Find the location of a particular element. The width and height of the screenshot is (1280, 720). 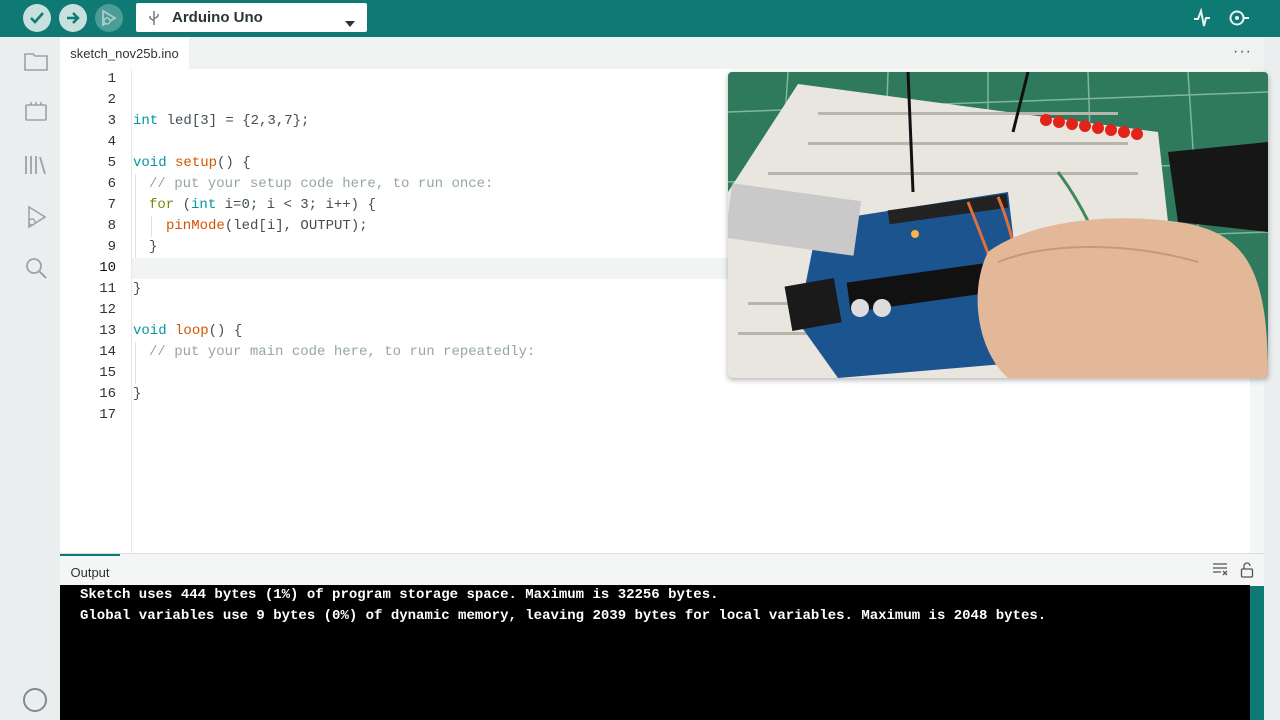

left-edge is located at coordinates (6, 378).